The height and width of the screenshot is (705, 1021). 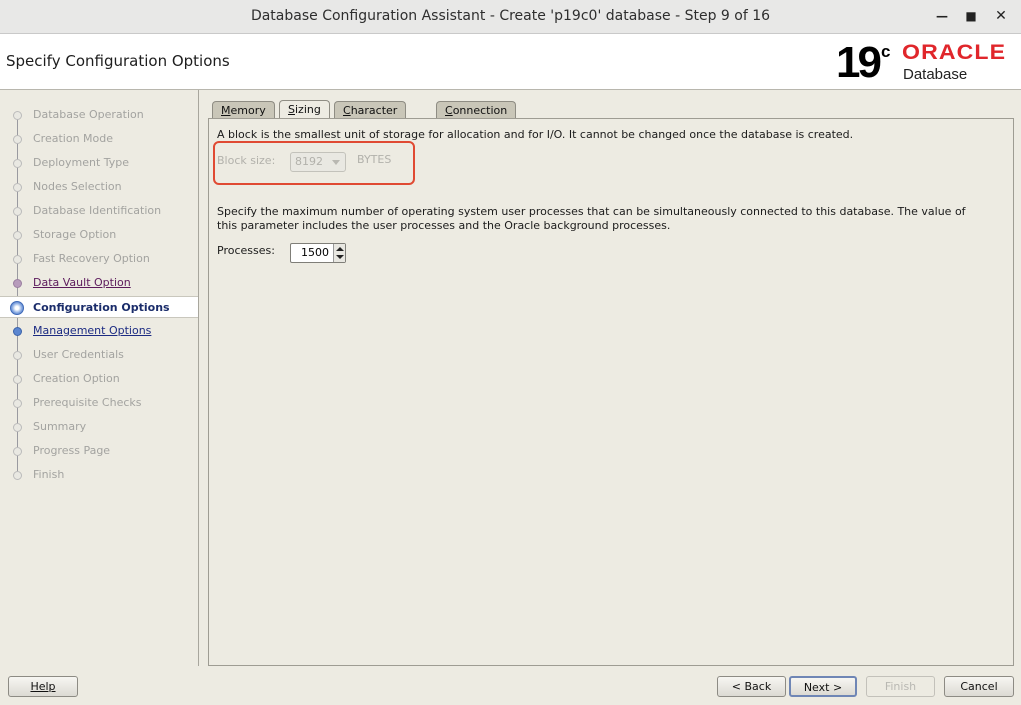 What do you see at coordinates (99, 427) in the screenshot?
I see `step-summary: Summary` at bounding box center [99, 427].